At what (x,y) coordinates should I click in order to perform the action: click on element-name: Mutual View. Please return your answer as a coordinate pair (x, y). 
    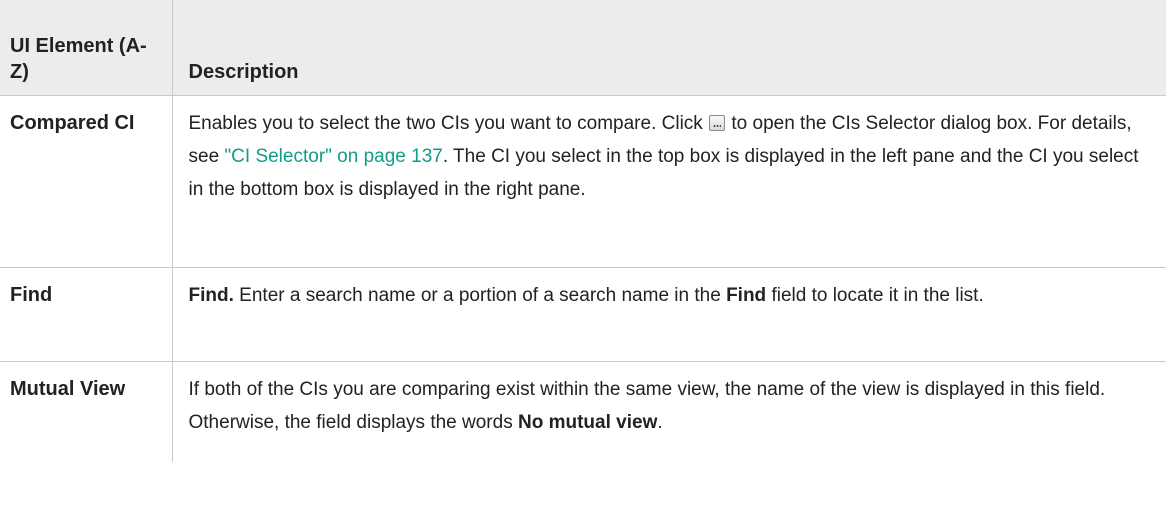
    Looking at the image, I should click on (68, 389).